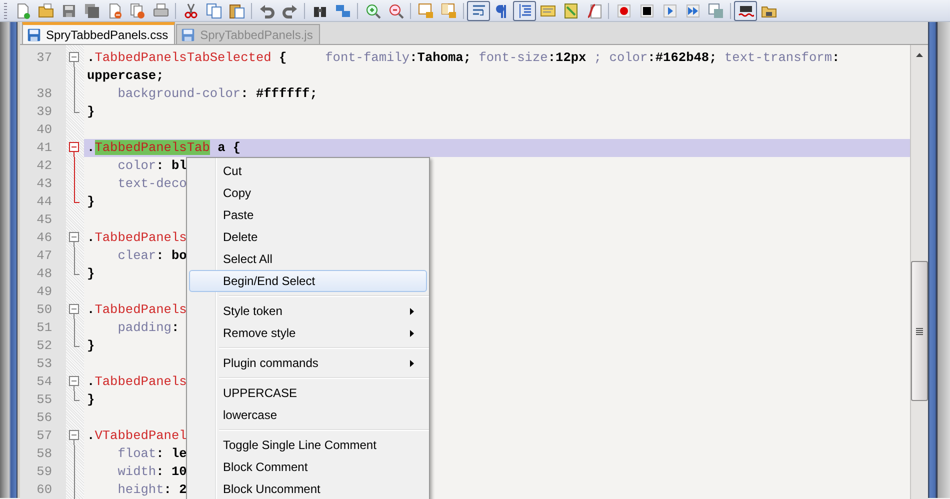  I want to click on menu-item: Plugin commands, so click(308, 363).